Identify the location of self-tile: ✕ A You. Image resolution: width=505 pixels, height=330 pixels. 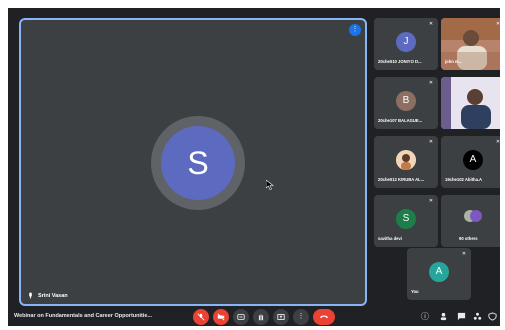
(439, 274).